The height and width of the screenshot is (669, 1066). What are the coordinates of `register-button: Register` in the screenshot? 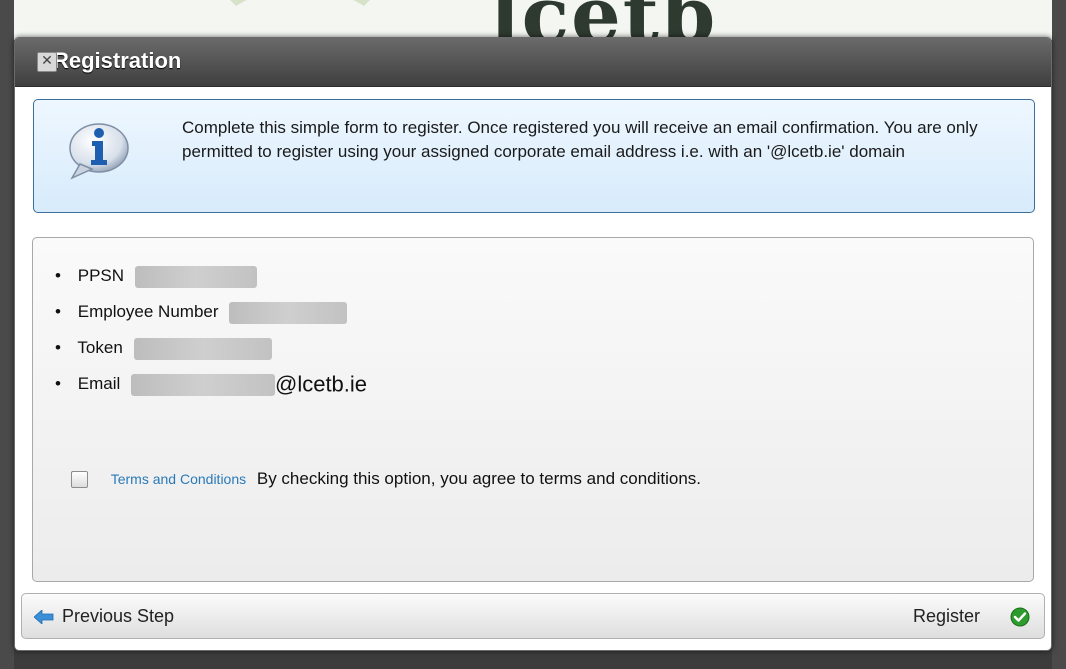 It's located at (971, 616).